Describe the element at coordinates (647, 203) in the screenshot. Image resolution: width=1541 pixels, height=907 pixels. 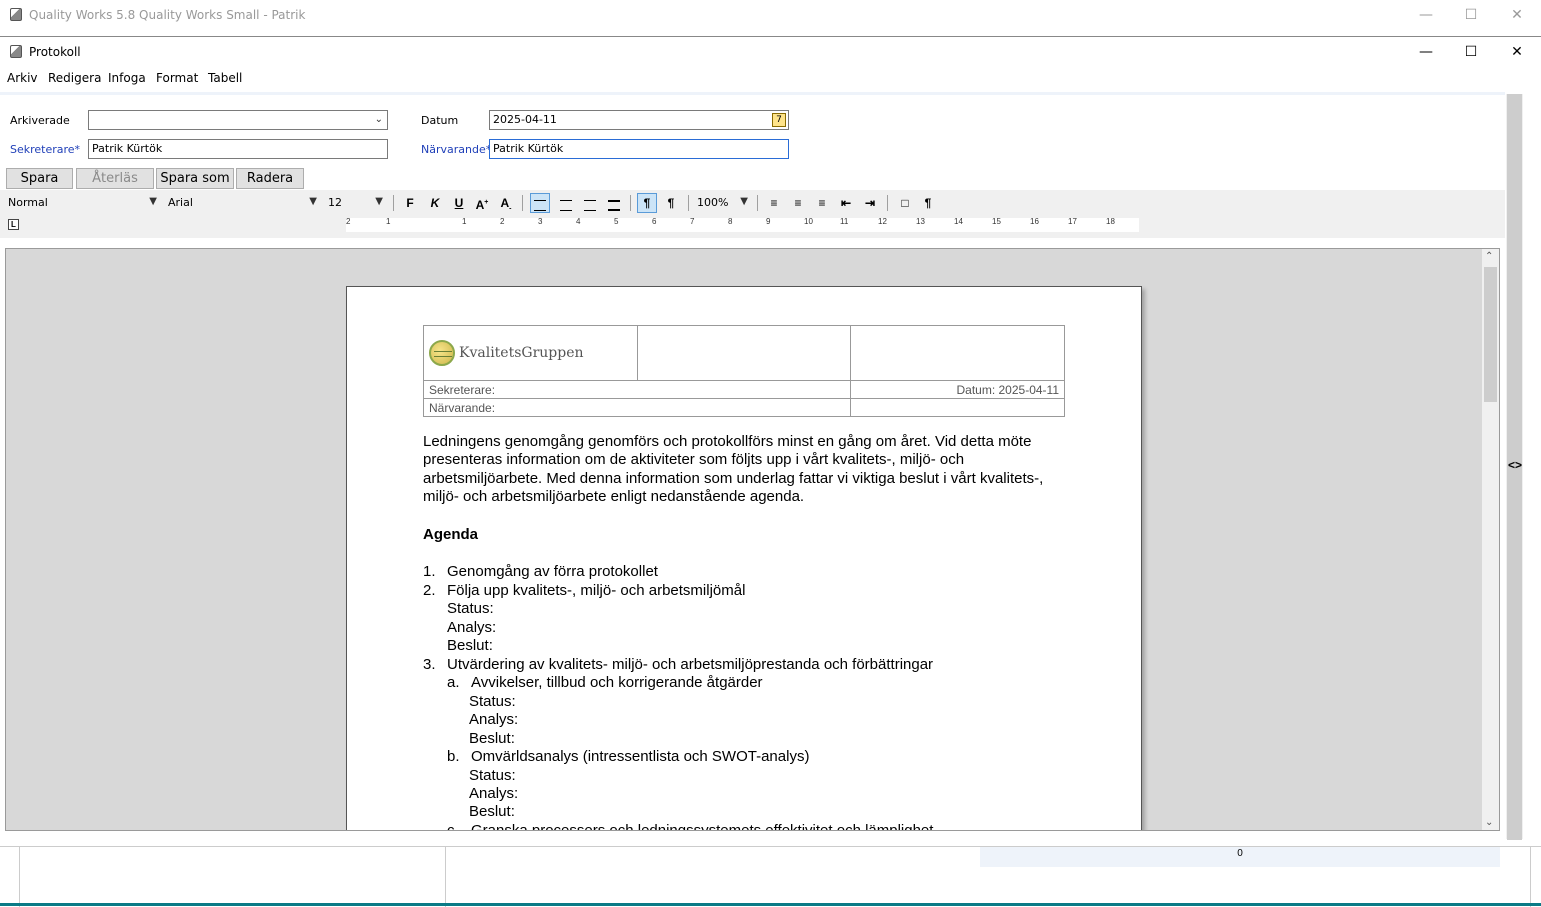
I see `ltr-paragraph-icon: ¶` at that location.